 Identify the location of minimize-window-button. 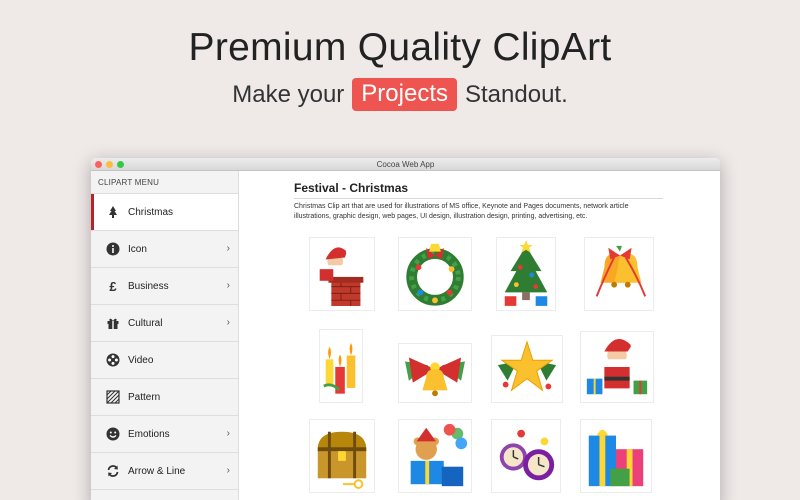
(109, 164).